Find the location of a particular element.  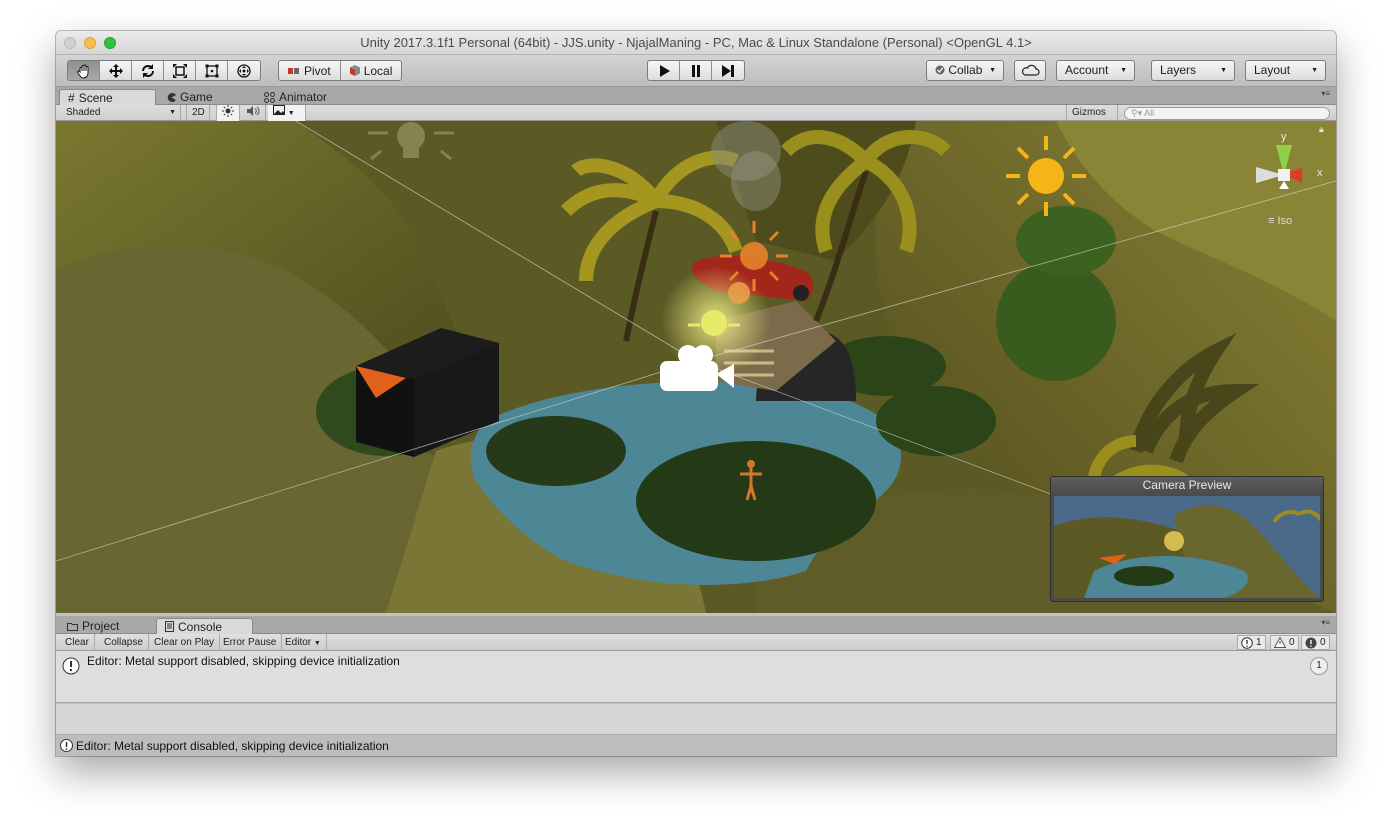

view-tab-bar: # Scene Game Animator ▾≡ is located at coordinates (696, 96).